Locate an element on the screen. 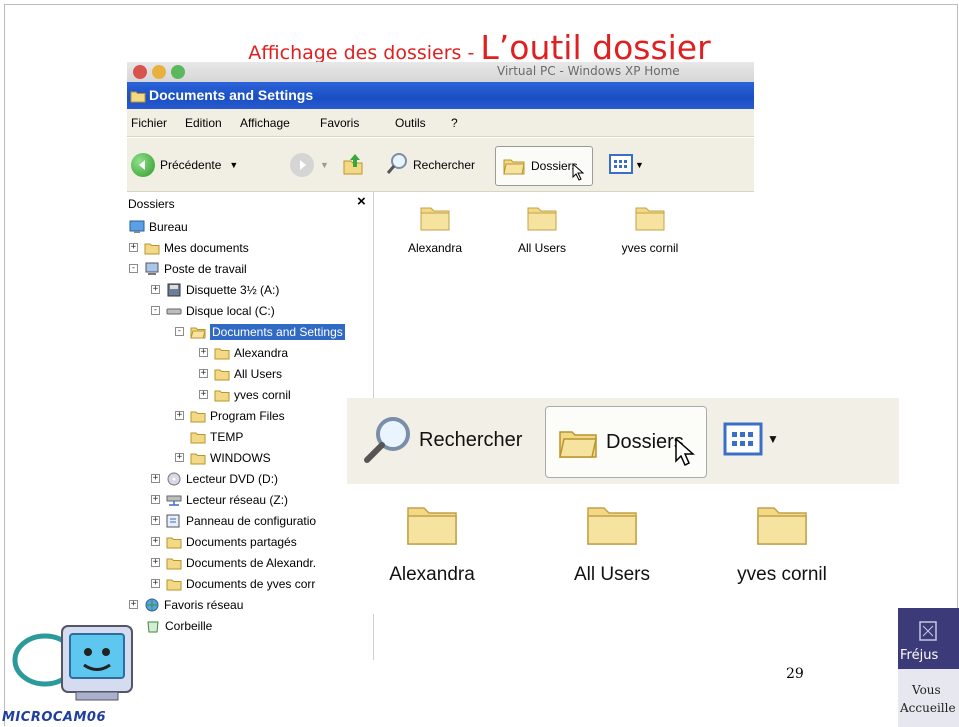 This screenshot has height=727, width=959. search-label: Rechercher is located at coordinates (444, 165).